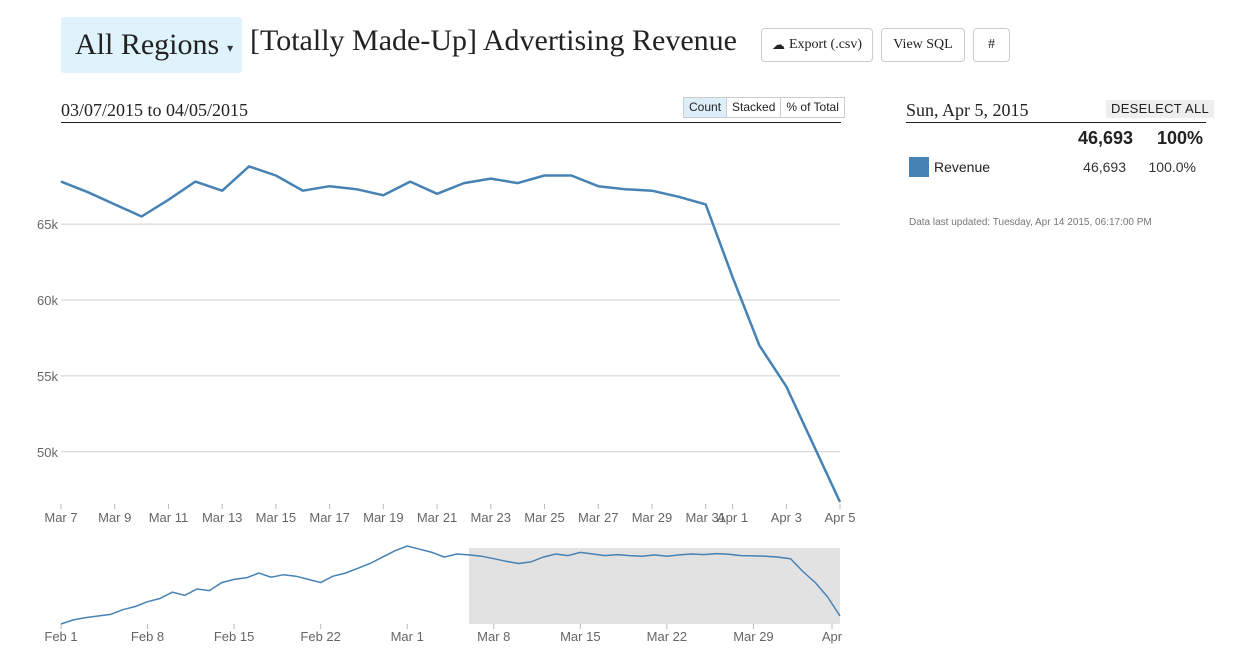  Describe the element at coordinates (1179, 138) in the screenshot. I see `total-percent: 100%` at that location.